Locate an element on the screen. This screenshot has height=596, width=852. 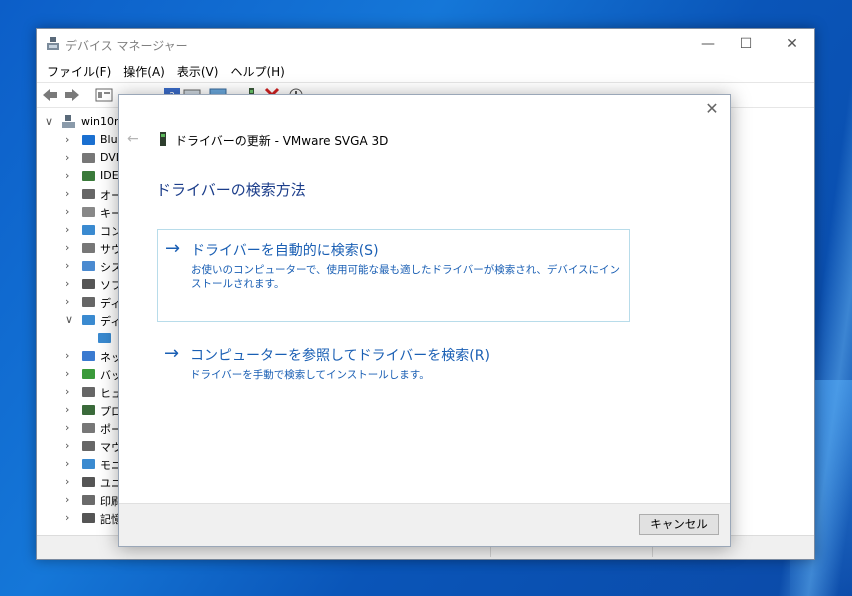
ide-controller-icon is located at coordinates (88, 176).